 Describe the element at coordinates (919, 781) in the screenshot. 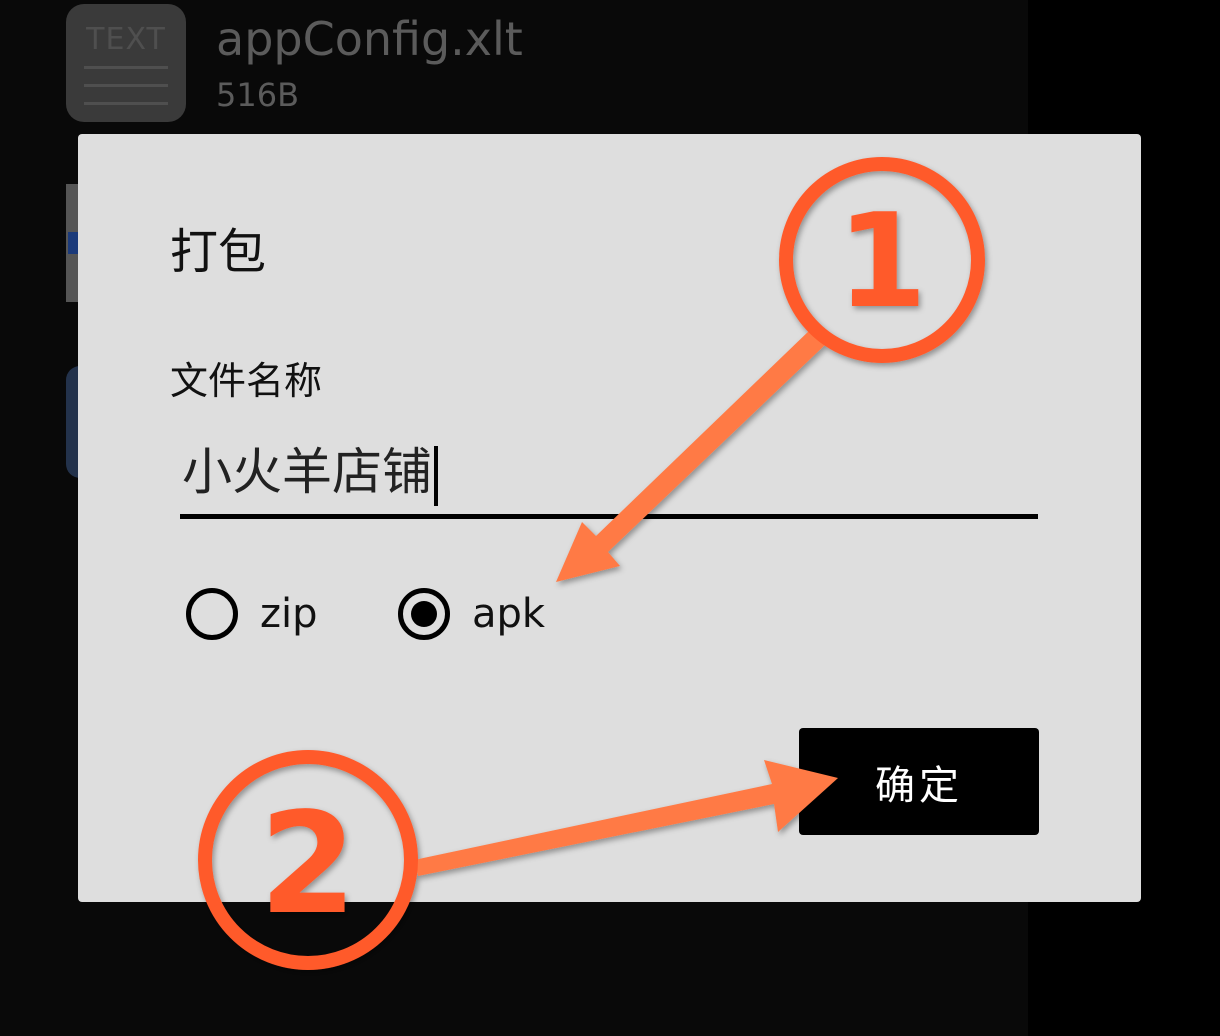

I see `confirm-button: 确定` at that location.